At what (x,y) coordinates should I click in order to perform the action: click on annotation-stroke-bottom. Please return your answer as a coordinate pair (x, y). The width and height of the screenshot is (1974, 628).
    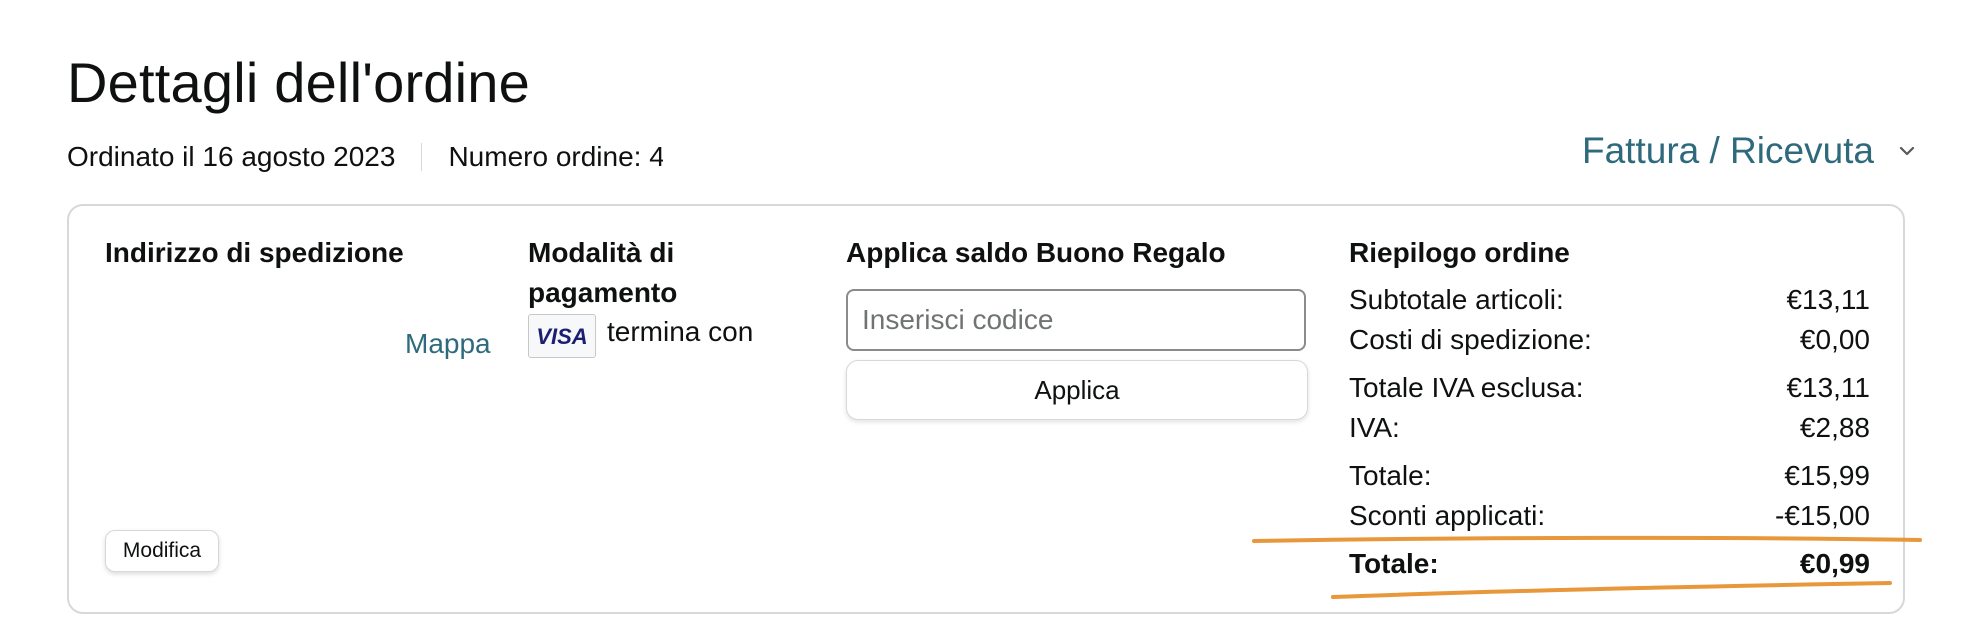
    Looking at the image, I should click on (1611, 590).